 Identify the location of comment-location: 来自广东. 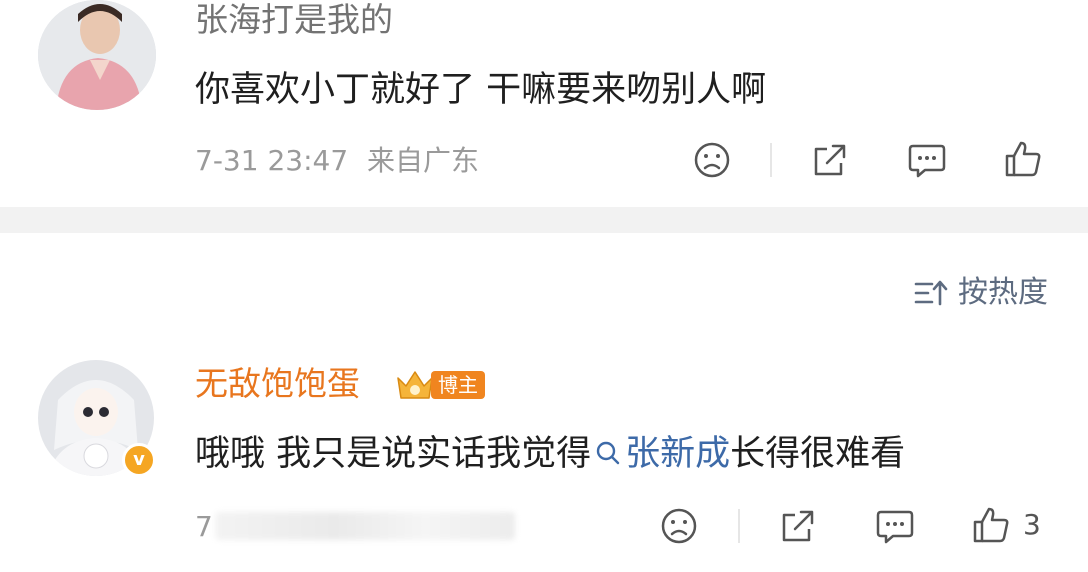
(423, 160).